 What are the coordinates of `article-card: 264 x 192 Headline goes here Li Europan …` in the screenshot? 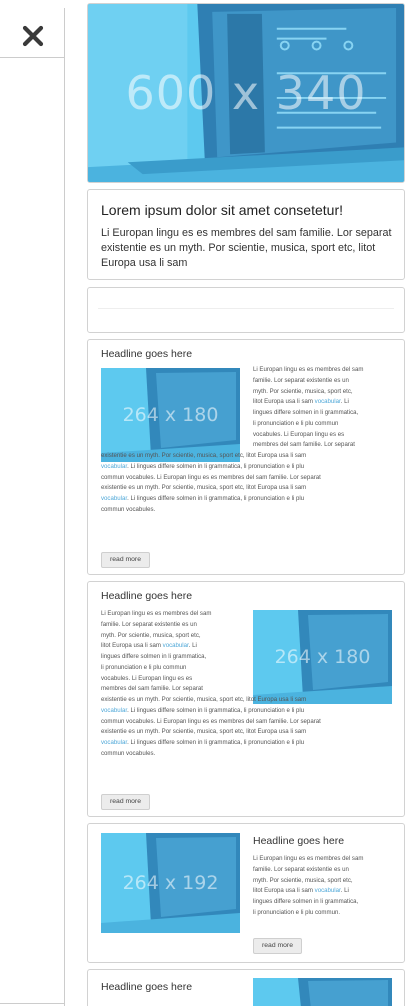 It's located at (246, 893).